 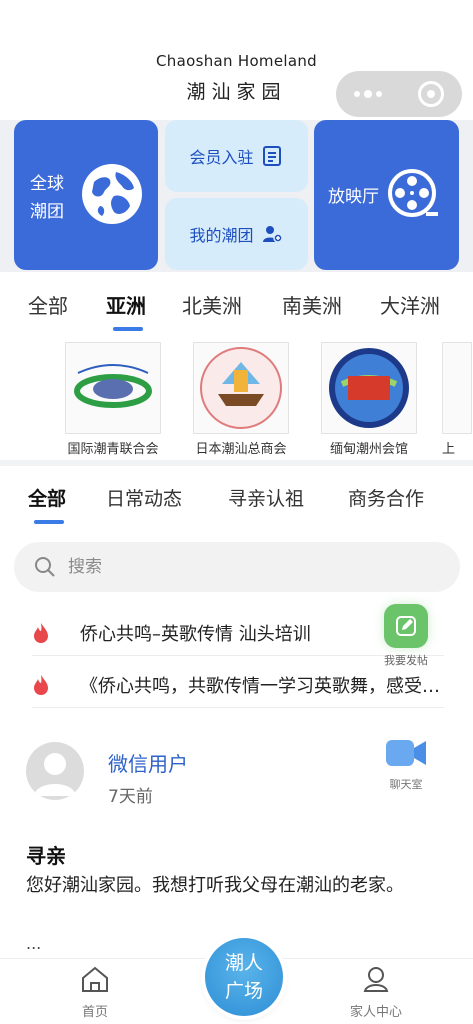 What do you see at coordinates (46, 856) in the screenshot?
I see `post-title: 寻亲` at bounding box center [46, 856].